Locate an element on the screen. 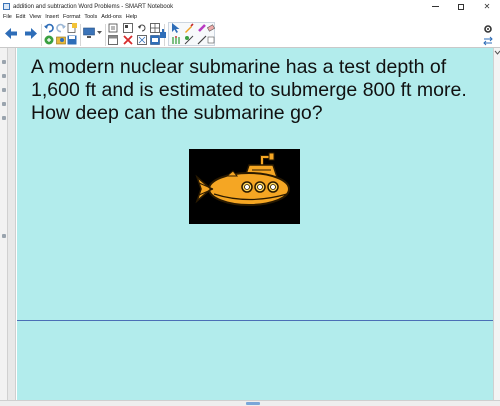  menu-add-ons: Add-ons is located at coordinates (111, 17).